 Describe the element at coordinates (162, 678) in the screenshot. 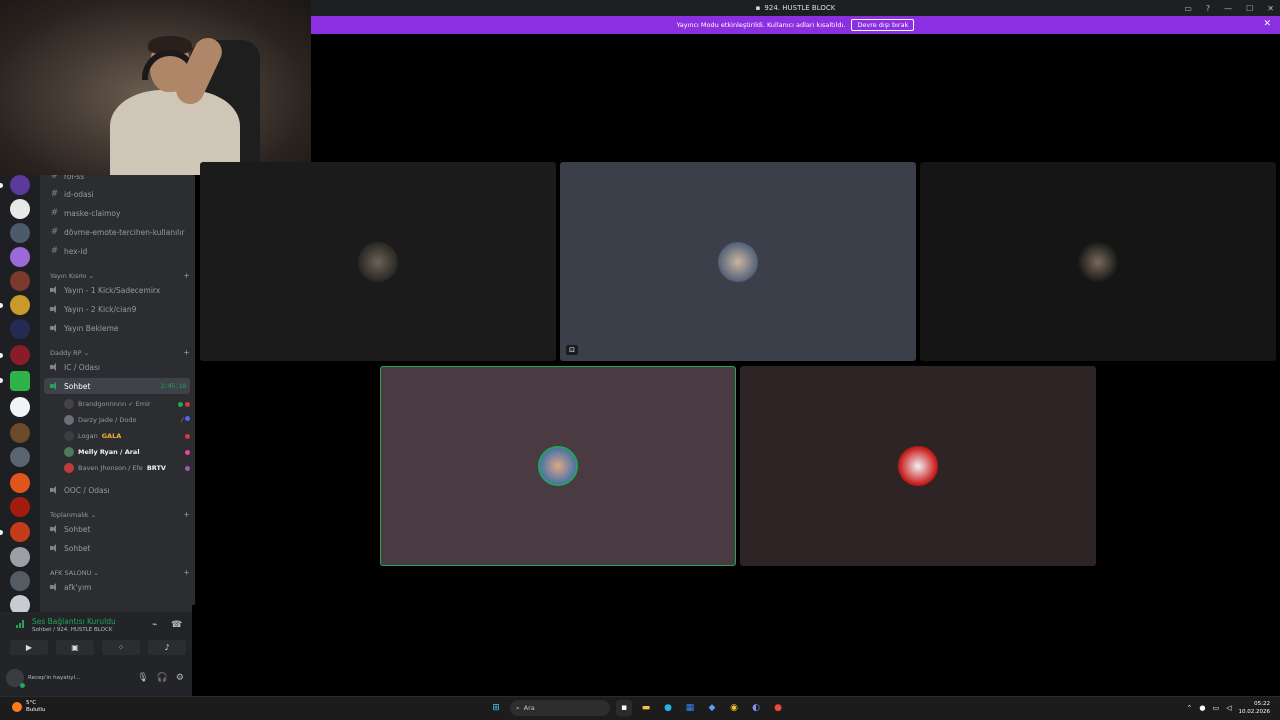

I see `headphones-icon: 🎧` at that location.